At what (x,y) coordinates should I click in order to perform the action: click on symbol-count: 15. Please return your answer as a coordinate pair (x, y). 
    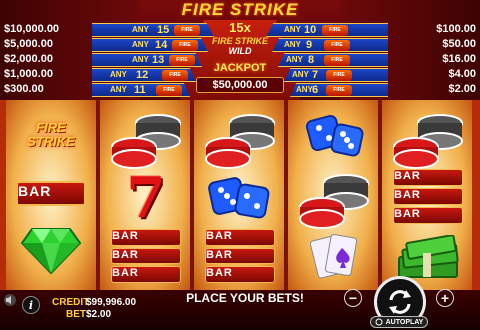
    Looking at the image, I should click on (163, 30).